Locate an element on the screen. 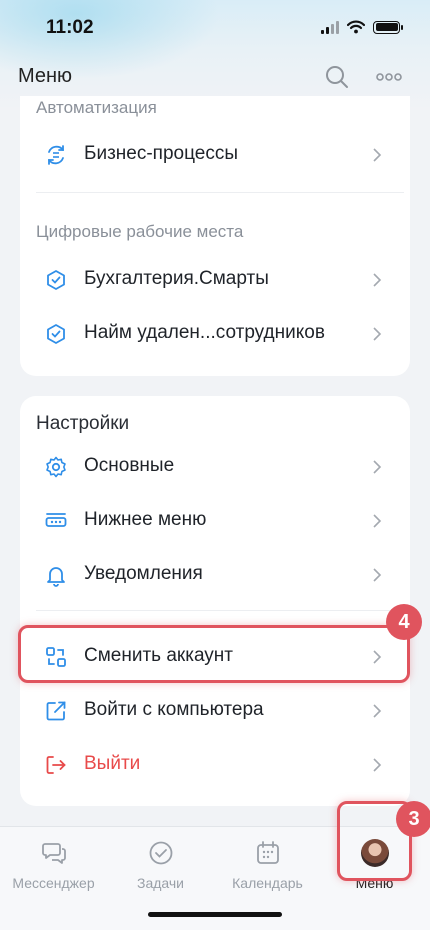 This screenshot has height=930, width=430. external-link-icon is located at coordinates (56, 711).